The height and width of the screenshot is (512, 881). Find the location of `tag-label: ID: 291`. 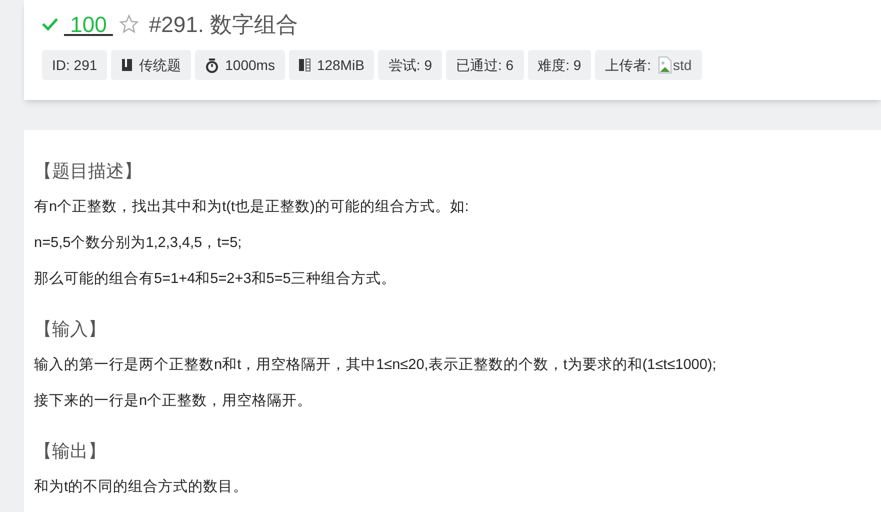

tag-label: ID: 291 is located at coordinates (75, 65).